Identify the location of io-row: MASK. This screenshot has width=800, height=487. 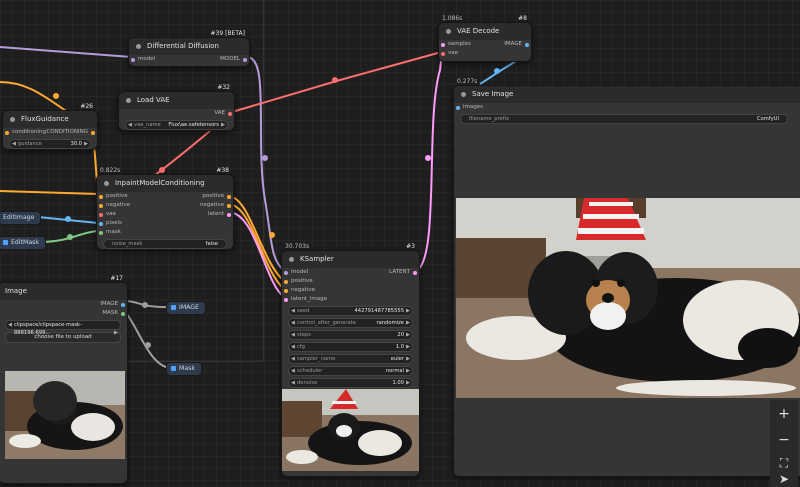
(63, 313).